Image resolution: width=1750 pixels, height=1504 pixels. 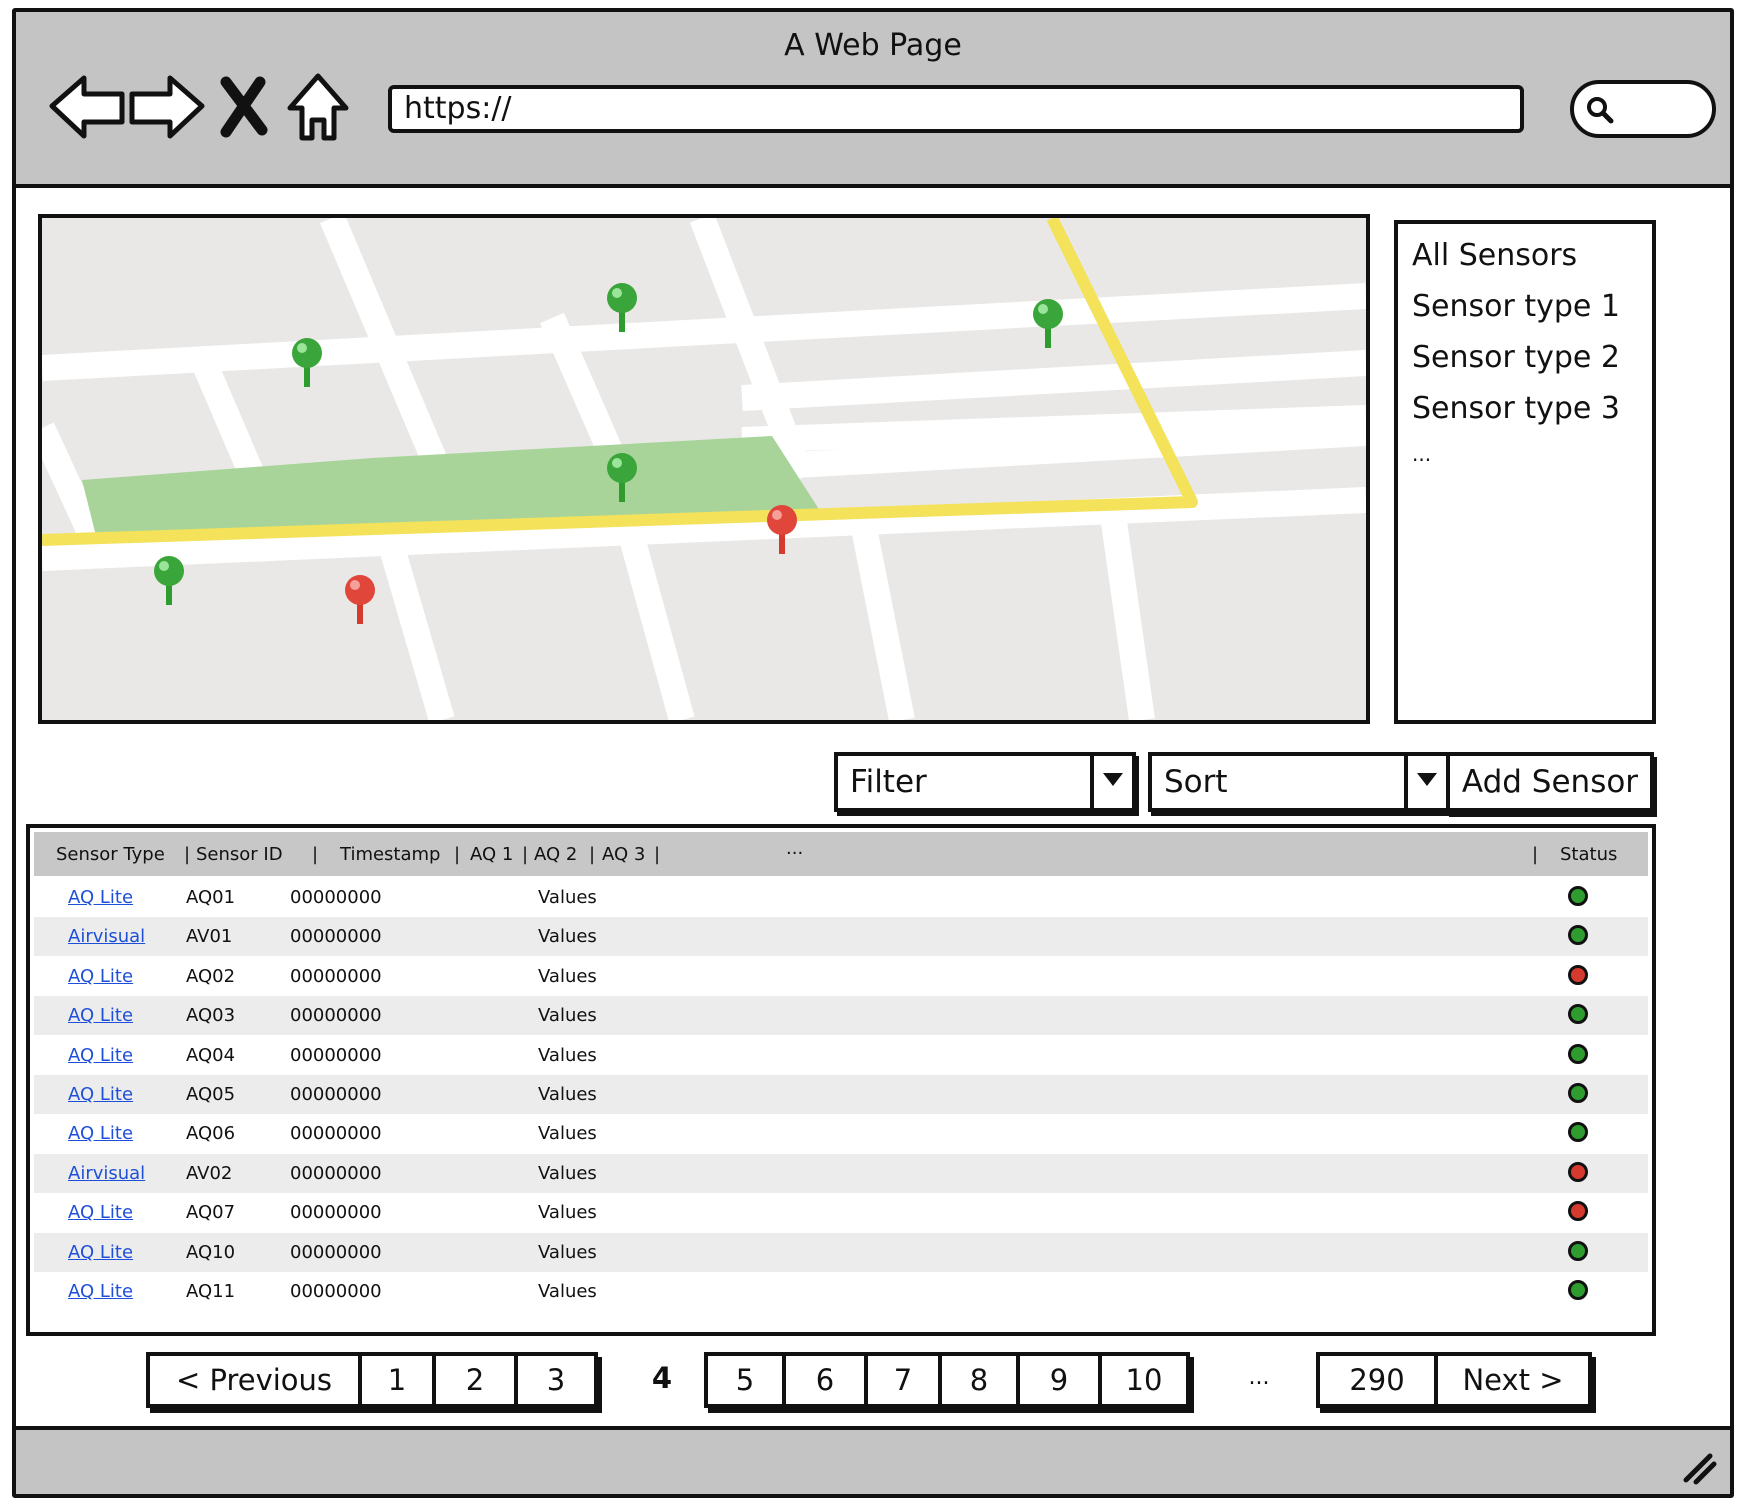 I want to click on search-input, so click(x=1643, y=109).